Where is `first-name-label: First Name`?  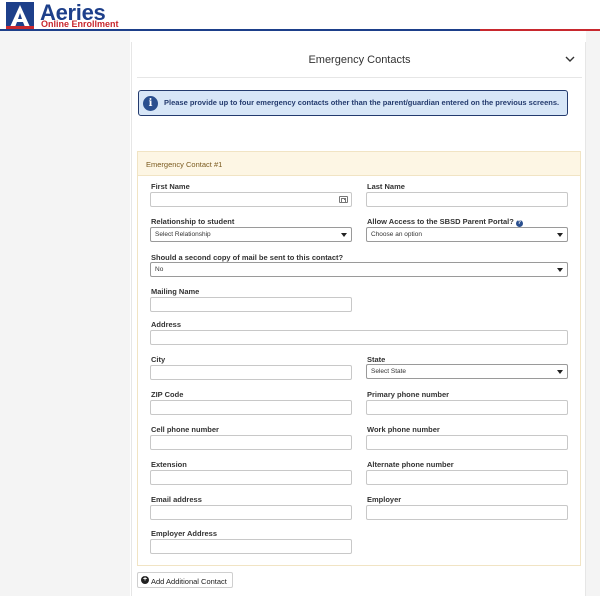 first-name-label: First Name is located at coordinates (170, 186).